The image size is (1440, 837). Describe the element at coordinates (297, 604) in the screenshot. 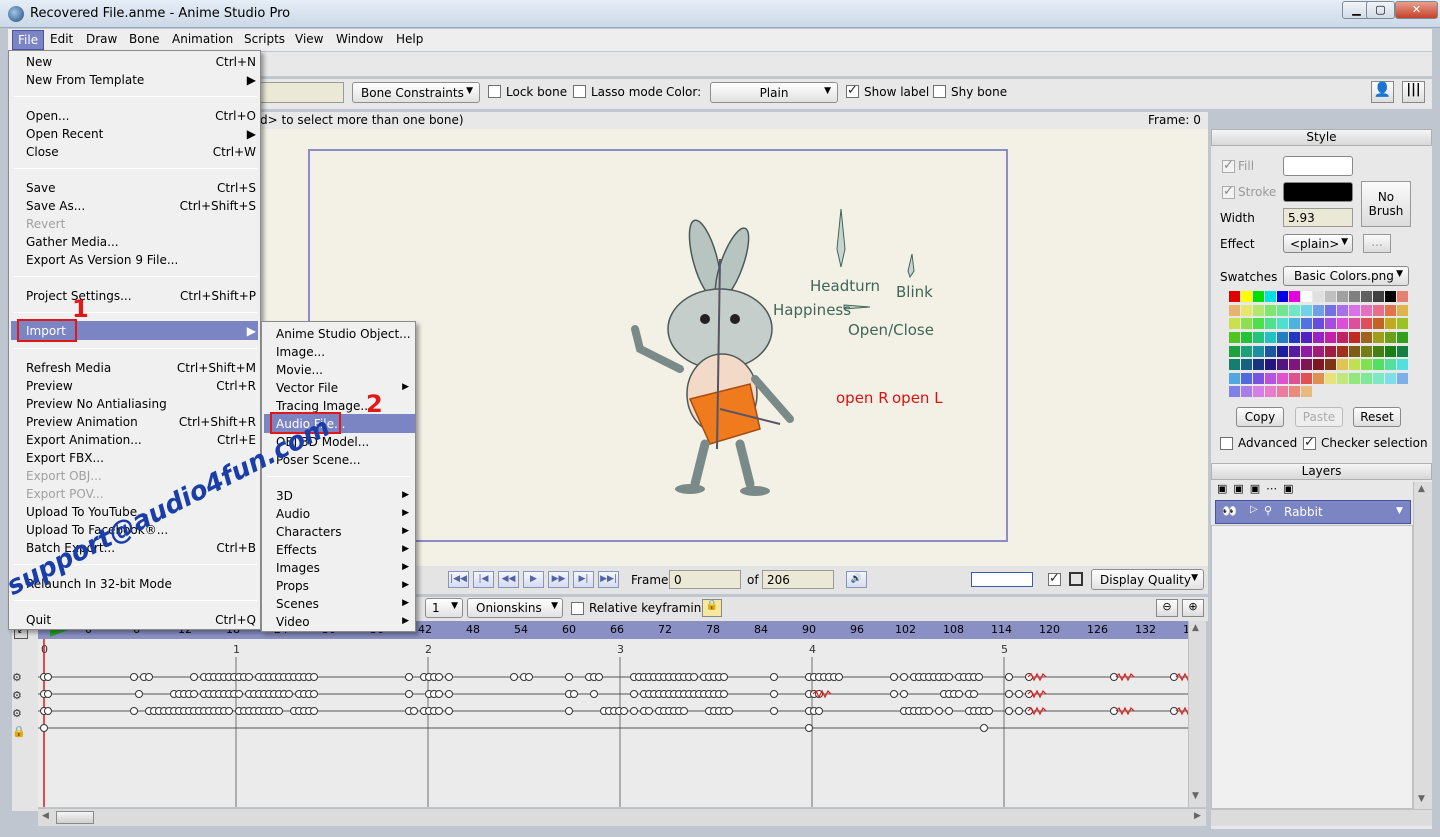

I see `import-item-scenes: Scenes` at that location.